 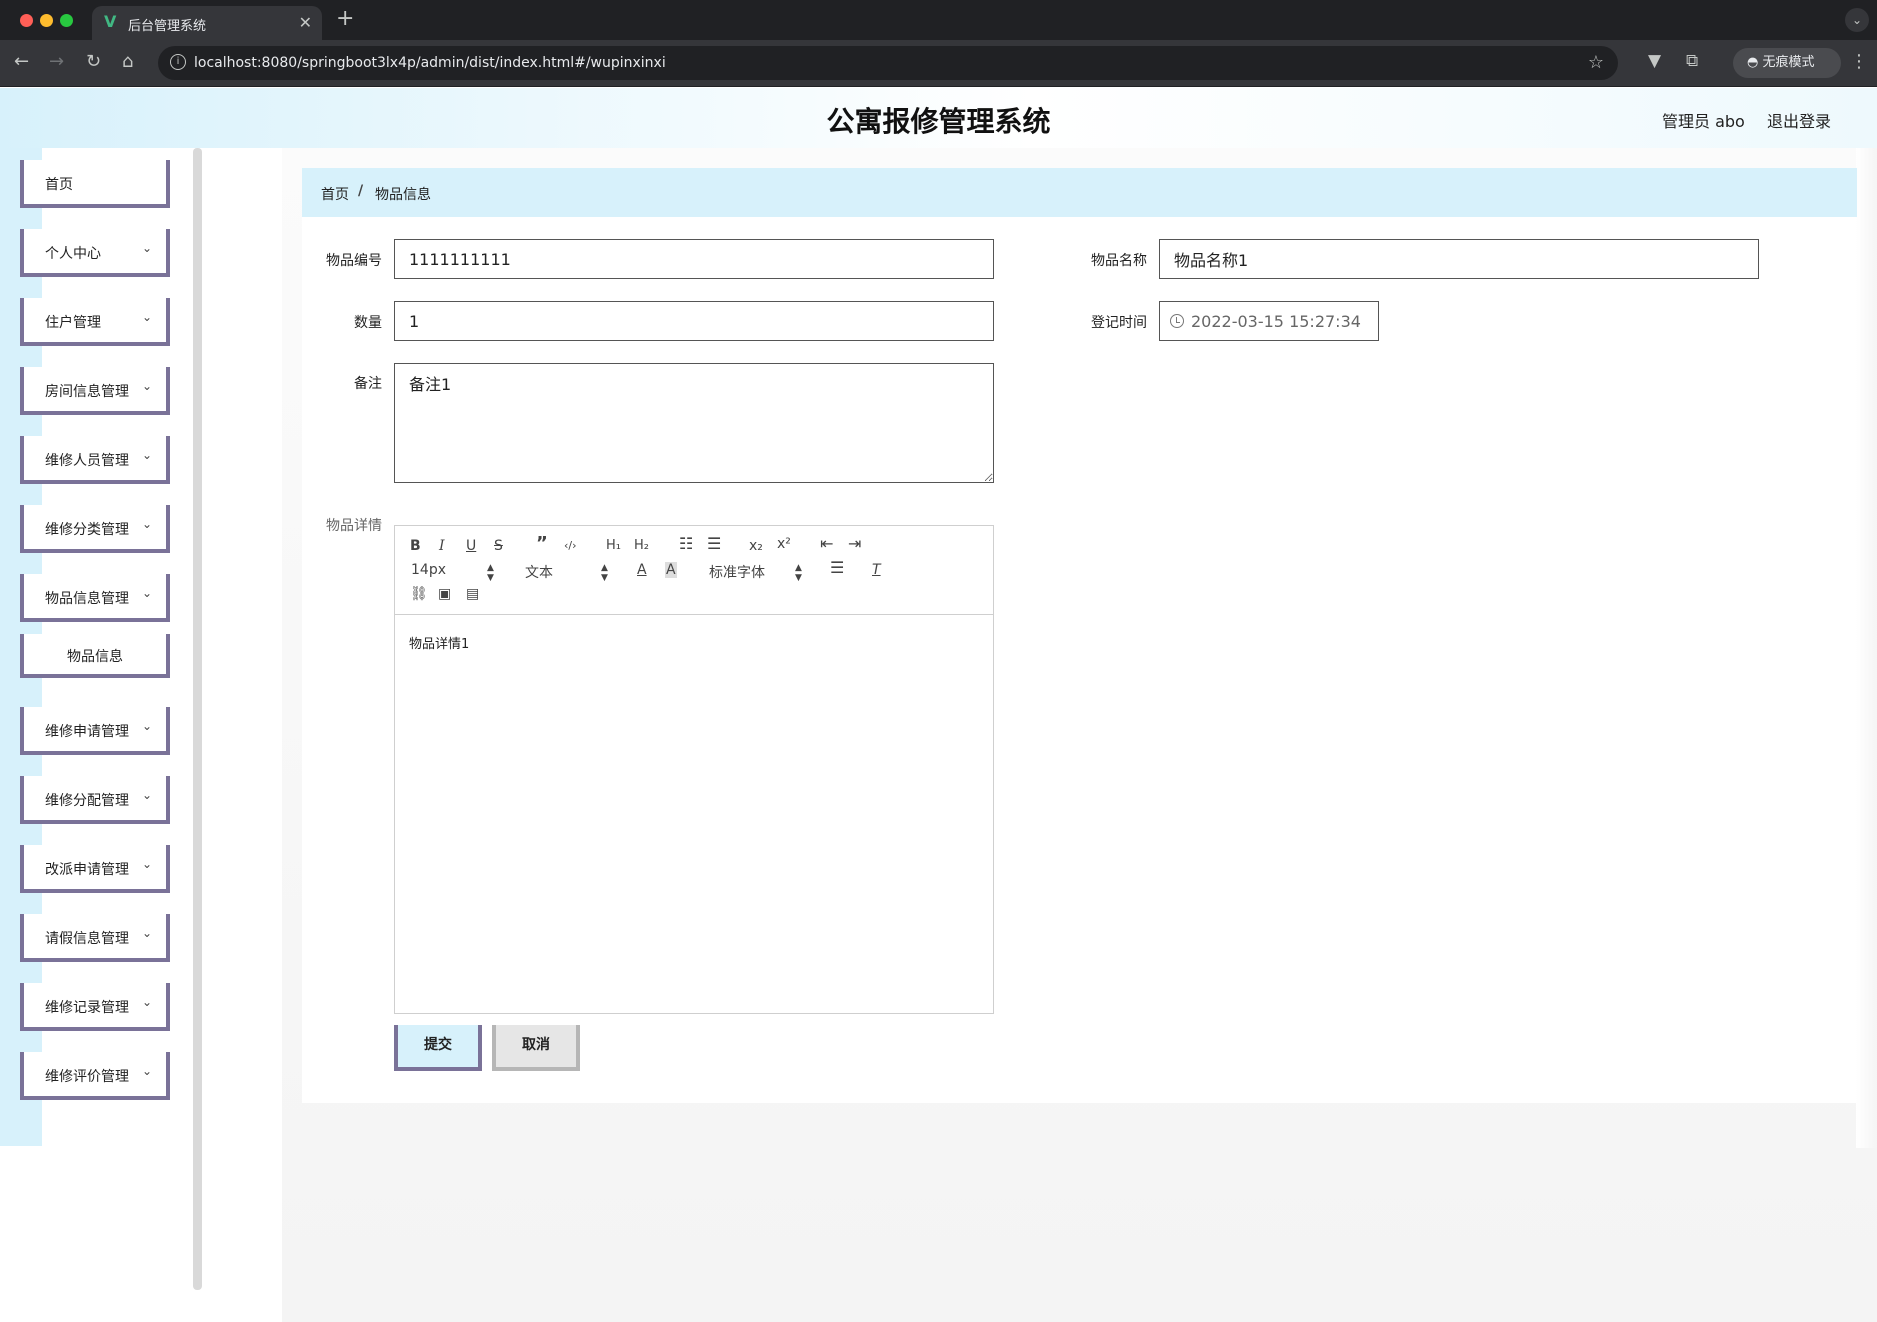 What do you see at coordinates (1654, 61) in the screenshot?
I see `vue-devtools-icon: ▼` at bounding box center [1654, 61].